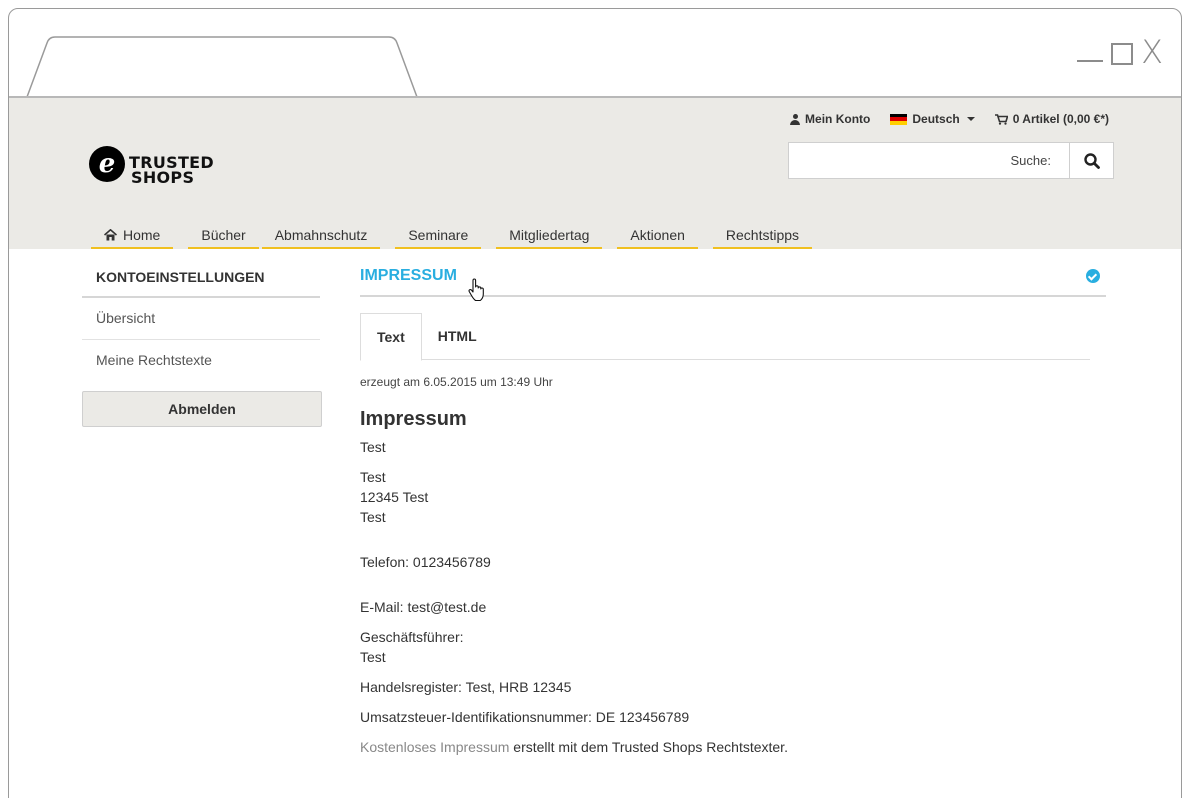 This screenshot has height=798, width=1190. What do you see at coordinates (413, 419) in the screenshot?
I see `impressum-heading: Impressum` at bounding box center [413, 419].